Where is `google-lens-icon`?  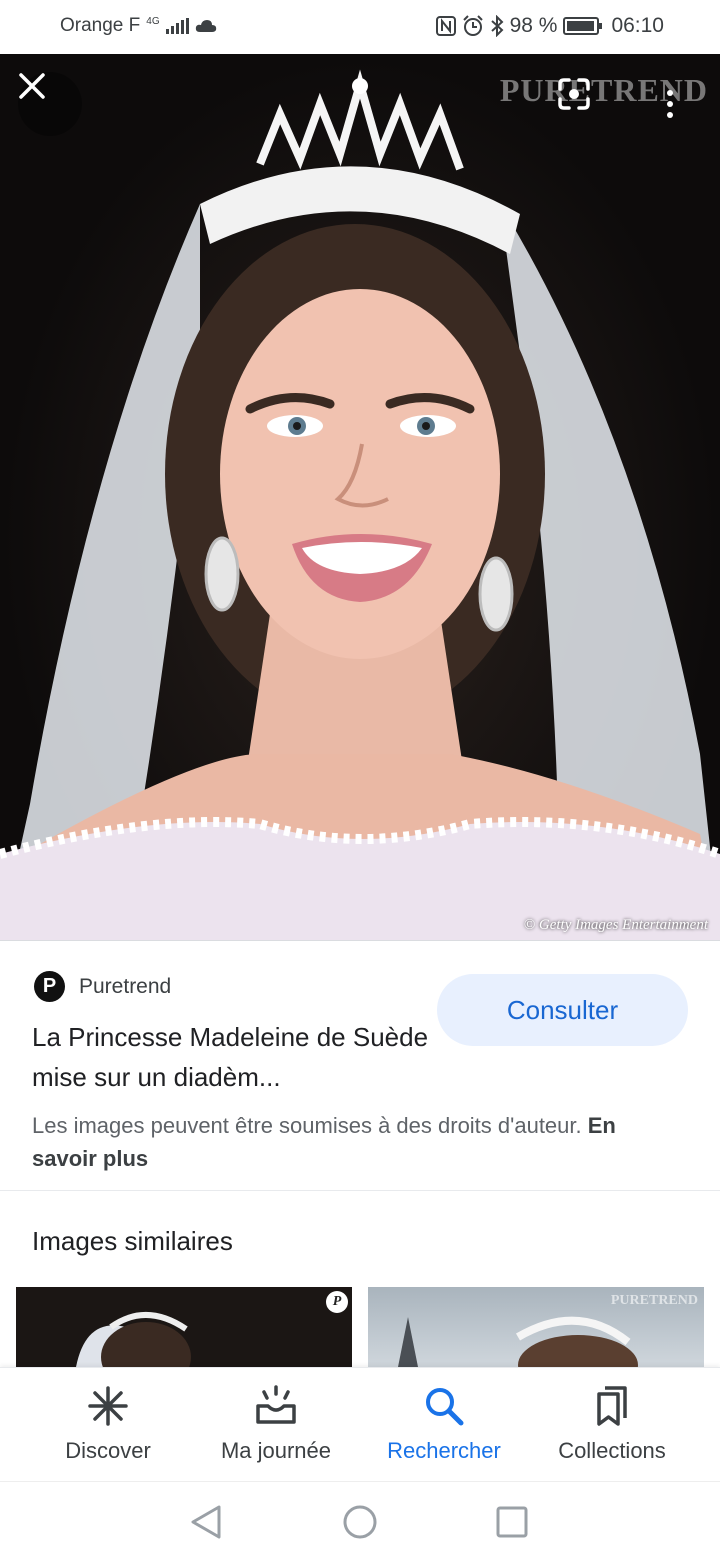
google-lens-icon is located at coordinates (574, 94).